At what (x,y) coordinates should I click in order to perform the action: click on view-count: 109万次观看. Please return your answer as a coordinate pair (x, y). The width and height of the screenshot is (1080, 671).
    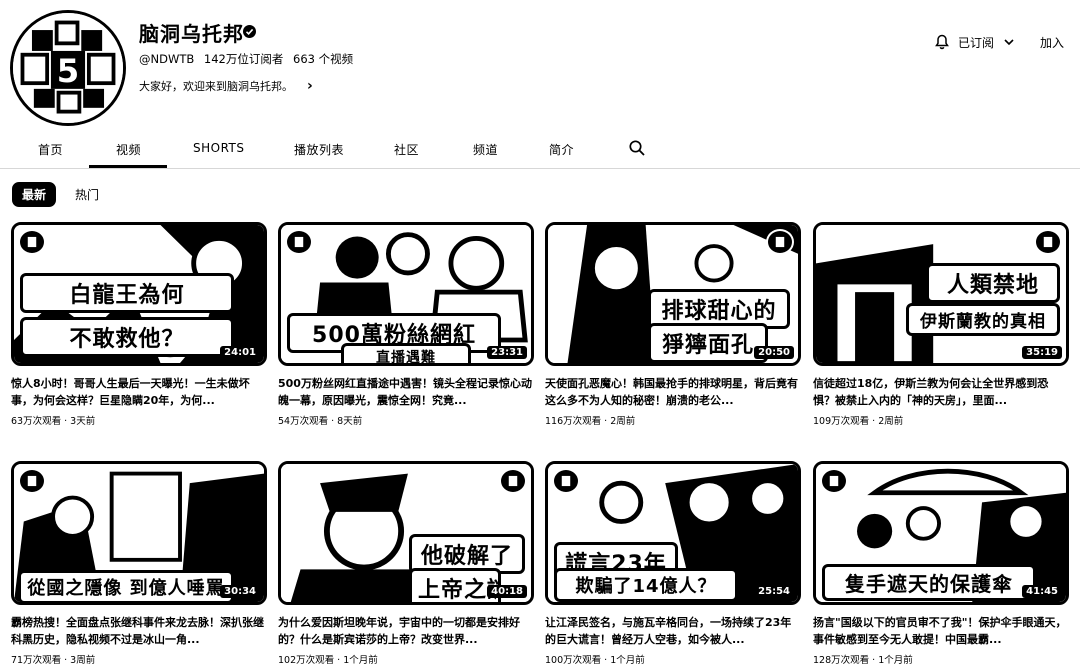
    Looking at the image, I should click on (841, 421).